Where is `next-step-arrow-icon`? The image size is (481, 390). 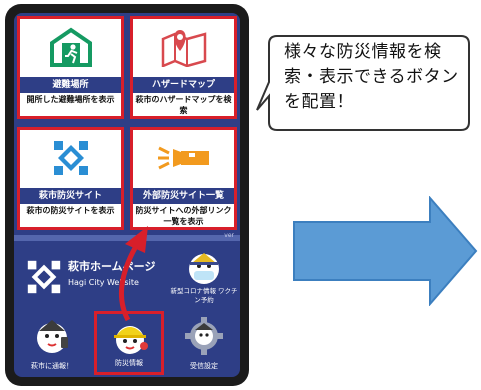
next-step-arrow-icon is located at coordinates (385, 251).